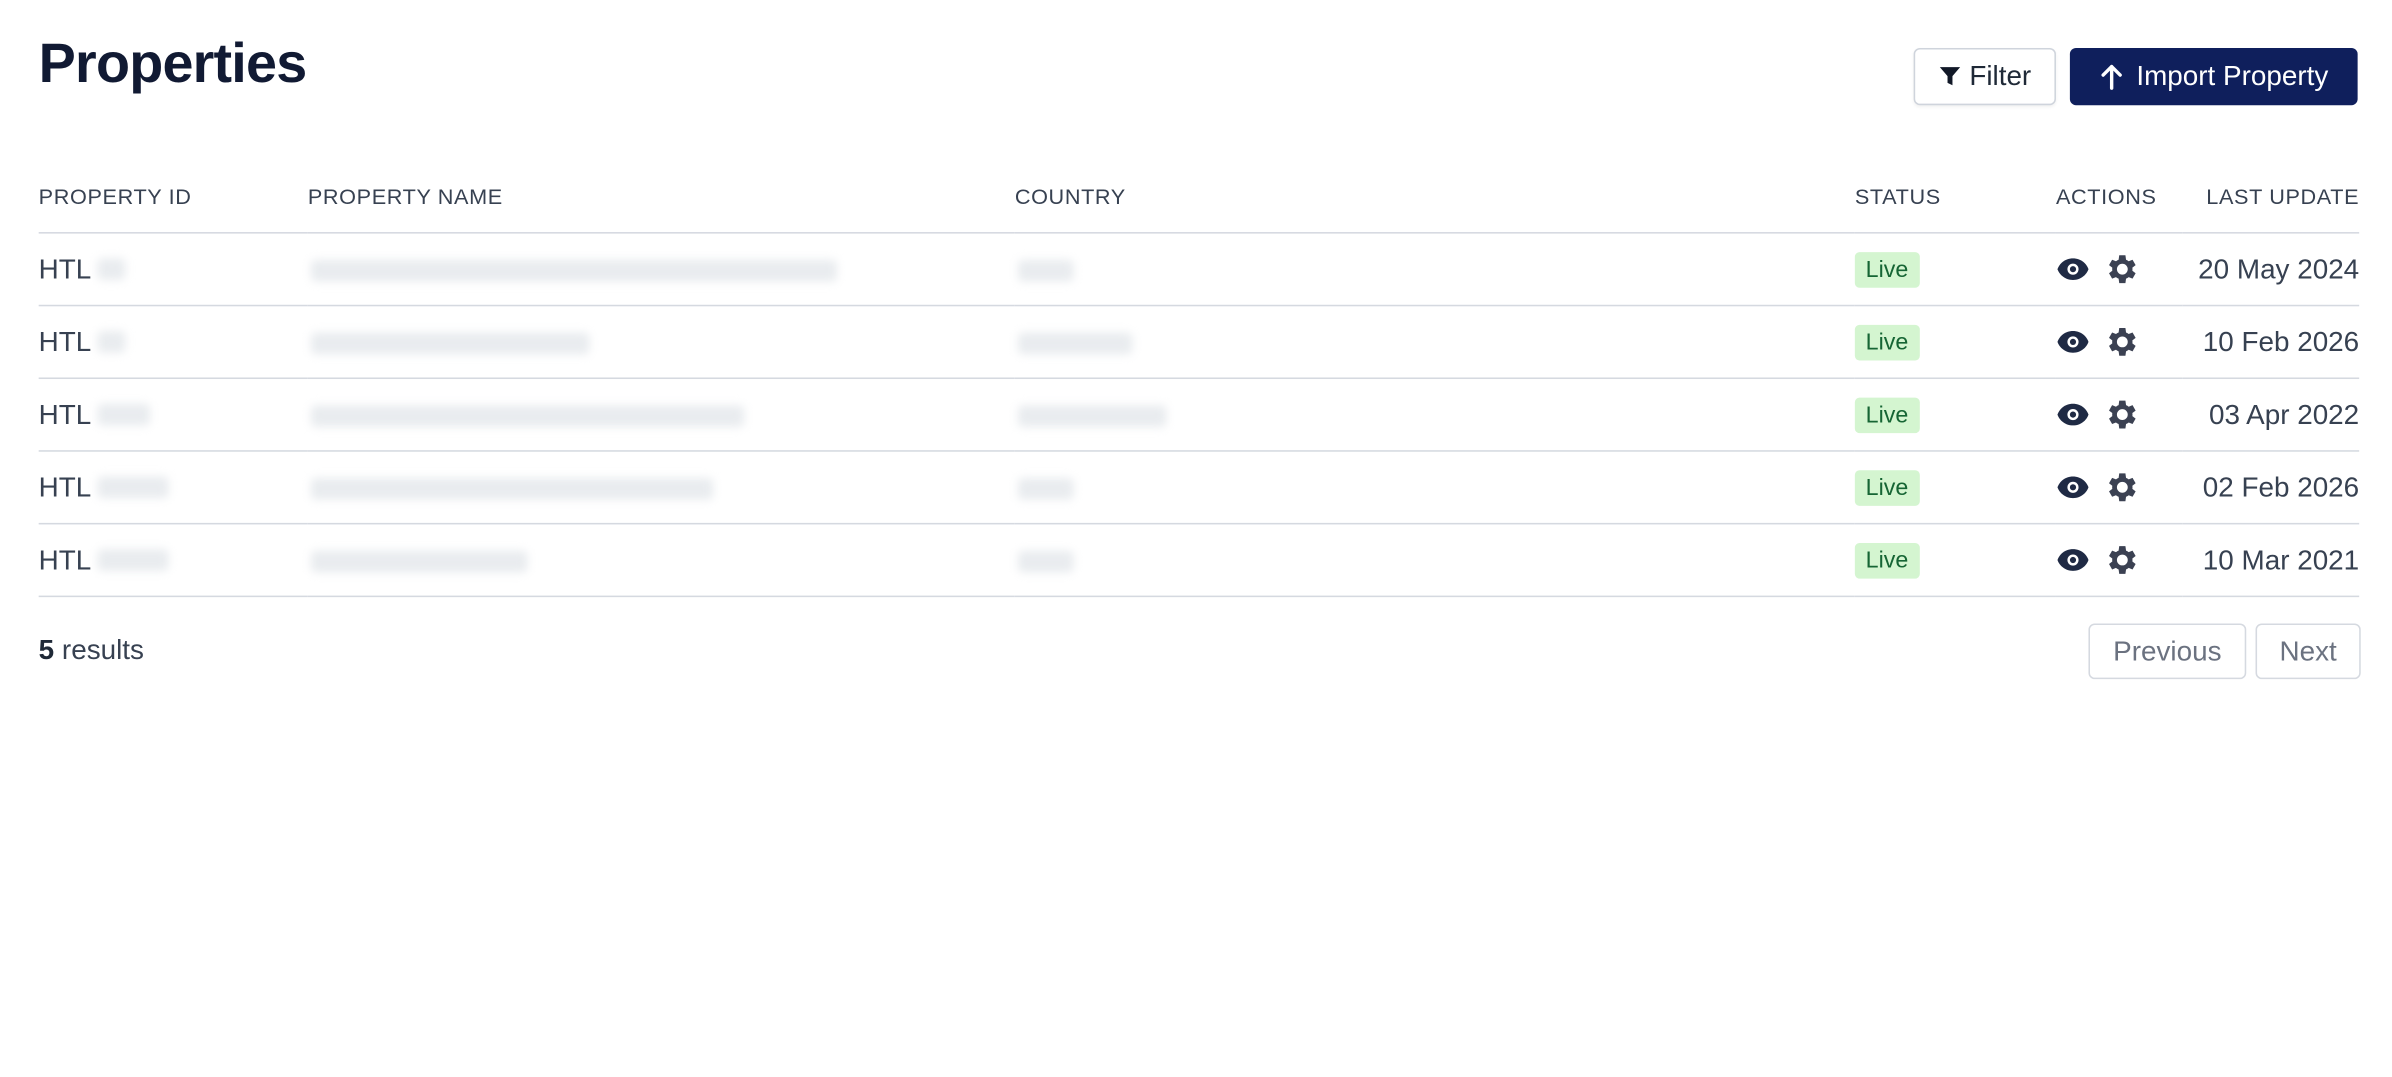 The image size is (2392, 1077). Describe the element at coordinates (2271, 560) in the screenshot. I see `last-update-cell: 10 Mar 2021` at that location.